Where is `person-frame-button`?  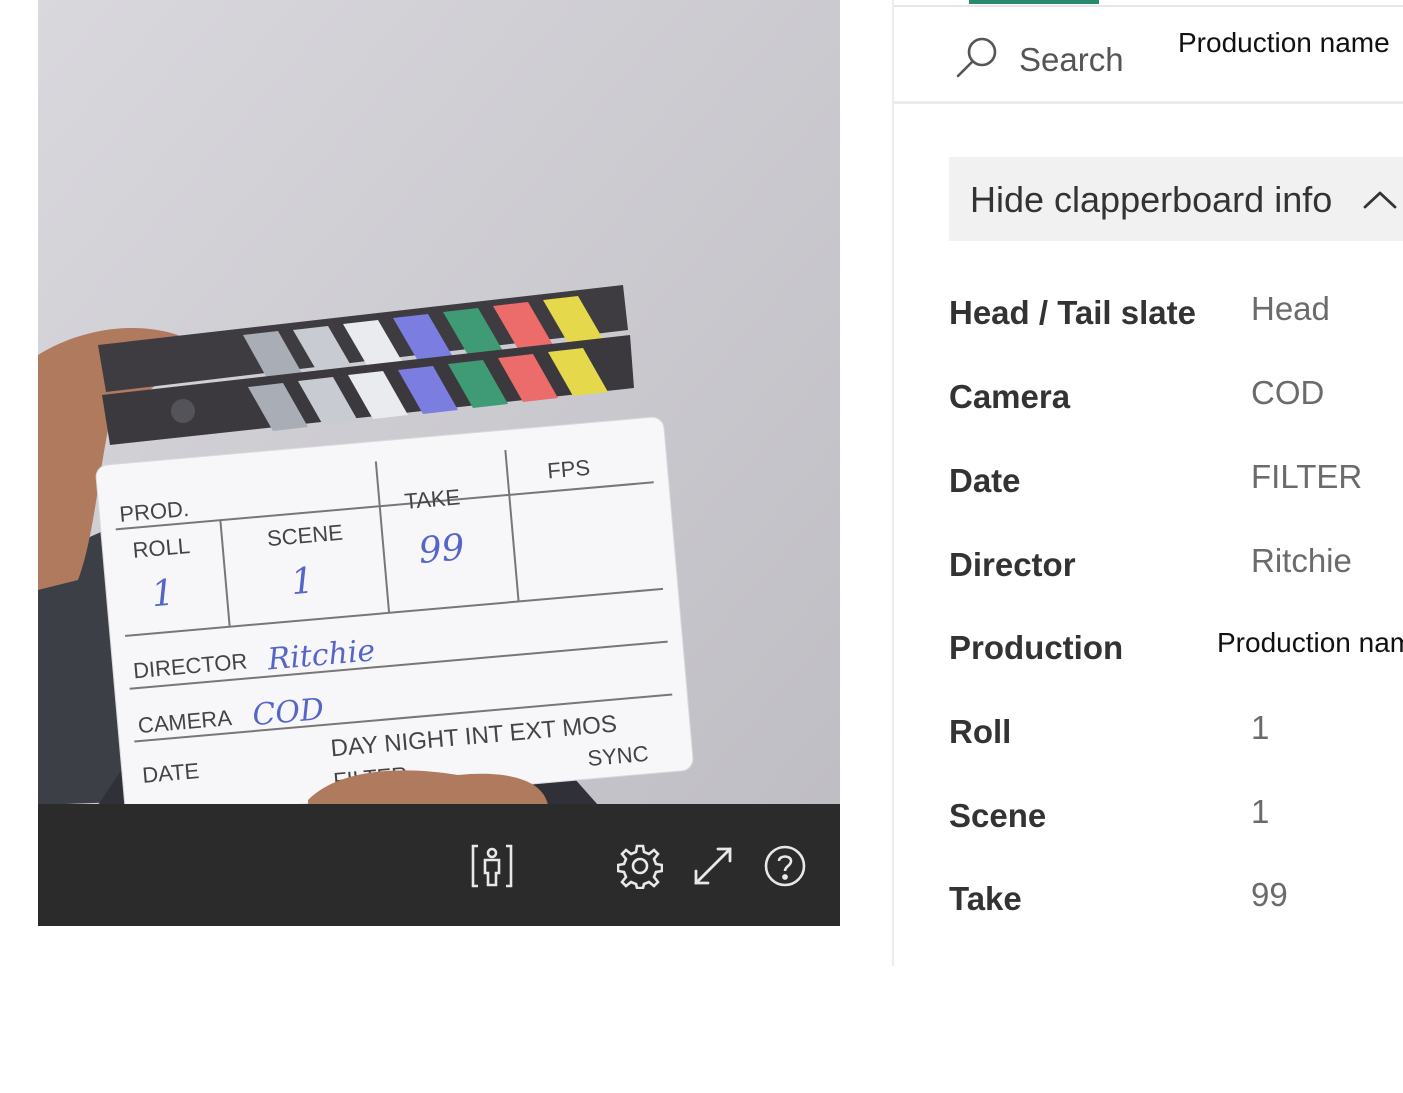 person-frame-button is located at coordinates (492, 866).